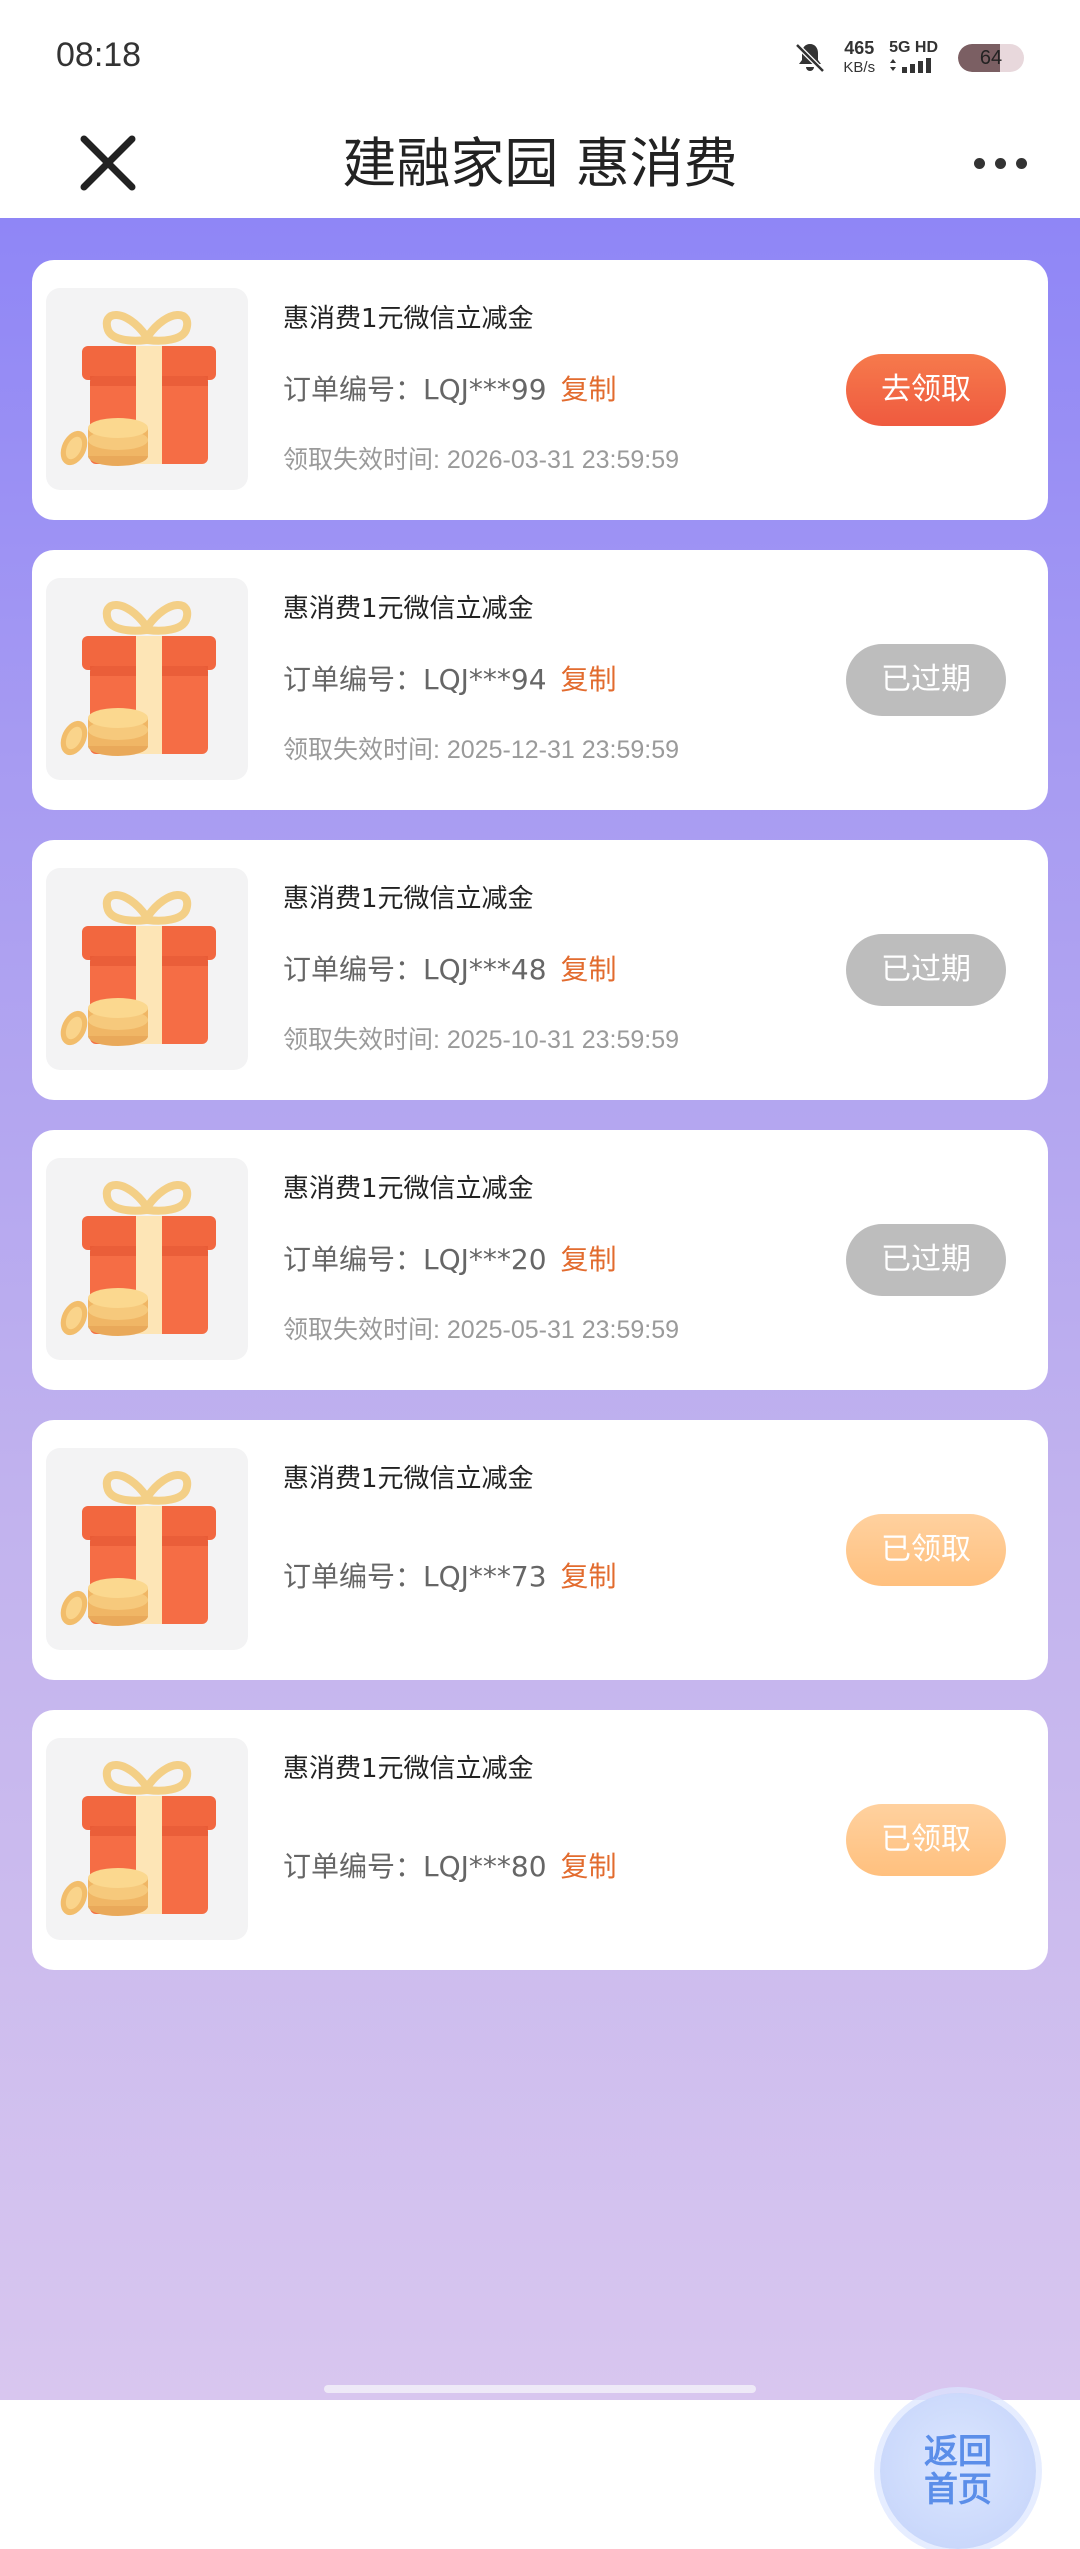 The image size is (1080, 2549). Describe the element at coordinates (481, 750) in the screenshot. I see `expiry-time: 领取失效时间: 2025-12-31 23:59:59` at that location.